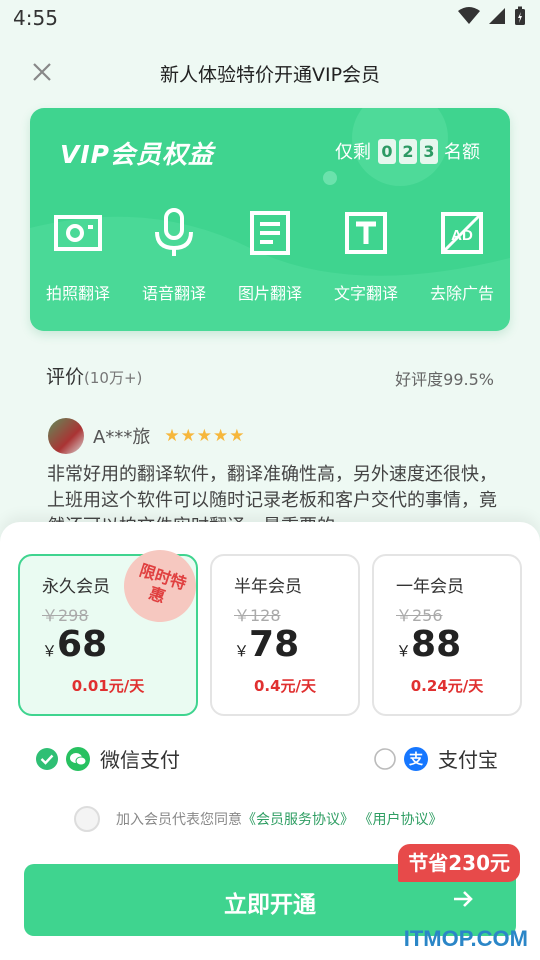 This screenshot has width=540, height=960. What do you see at coordinates (468, 760) in the screenshot?
I see `pay-label: 支付宝` at bounding box center [468, 760].